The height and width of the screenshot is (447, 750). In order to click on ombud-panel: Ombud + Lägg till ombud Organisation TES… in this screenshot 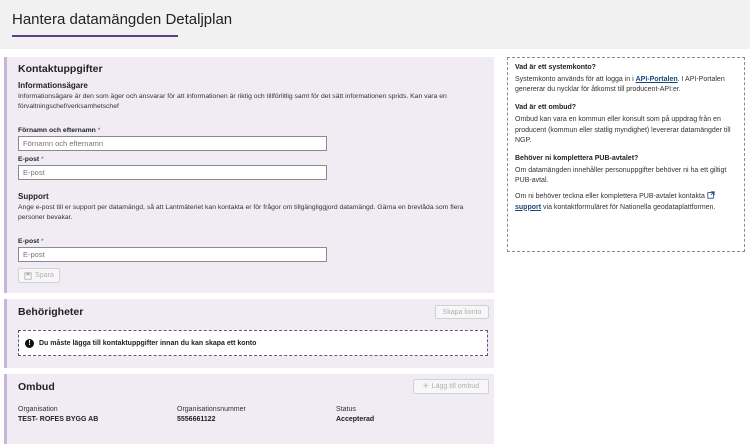, I will do `click(249, 409)`.